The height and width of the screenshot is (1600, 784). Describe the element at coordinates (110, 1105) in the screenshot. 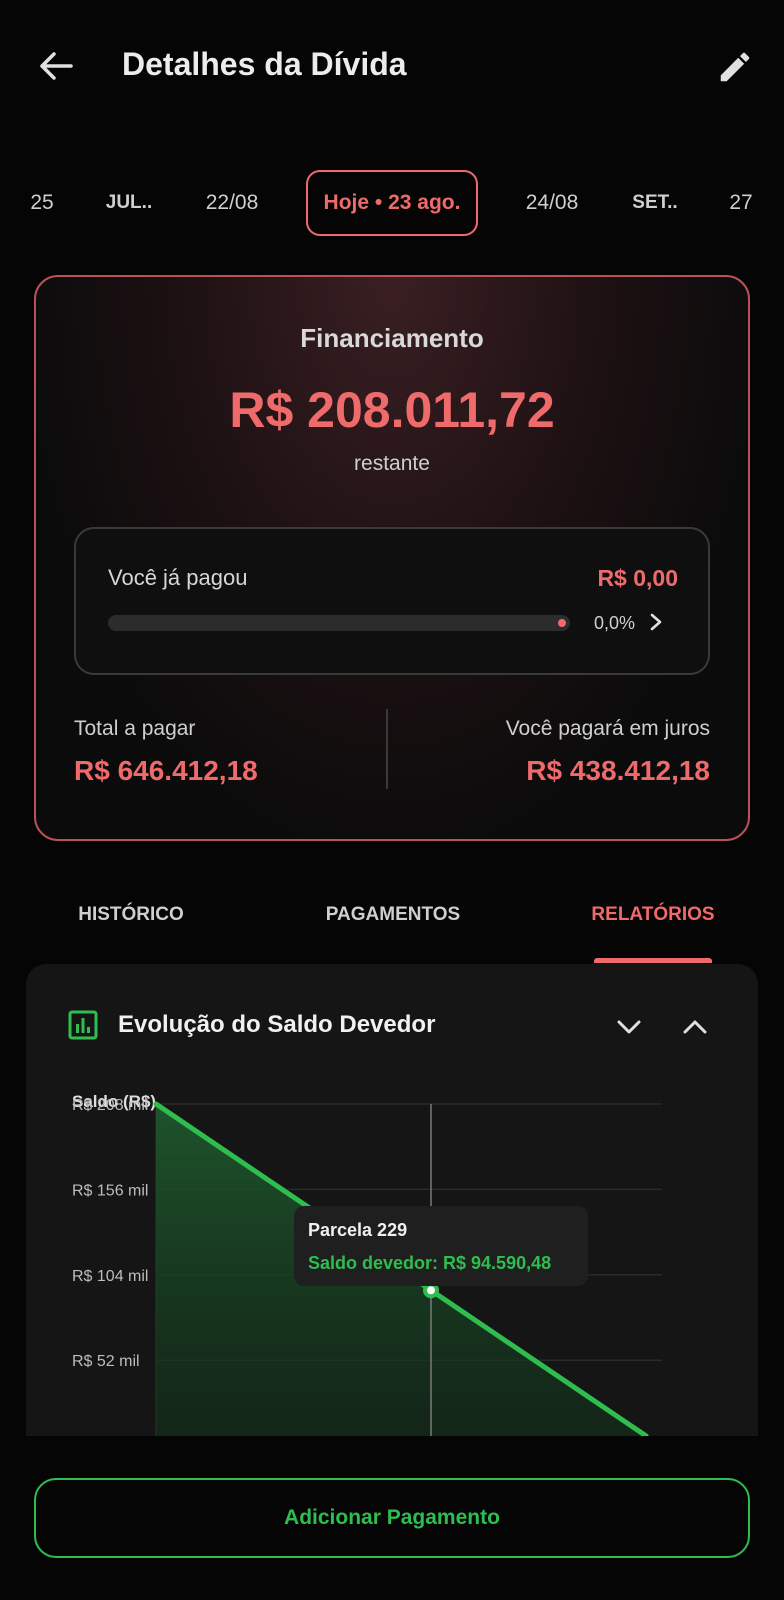

I see `chart-y-tick-label: R$ 208 mil` at that location.